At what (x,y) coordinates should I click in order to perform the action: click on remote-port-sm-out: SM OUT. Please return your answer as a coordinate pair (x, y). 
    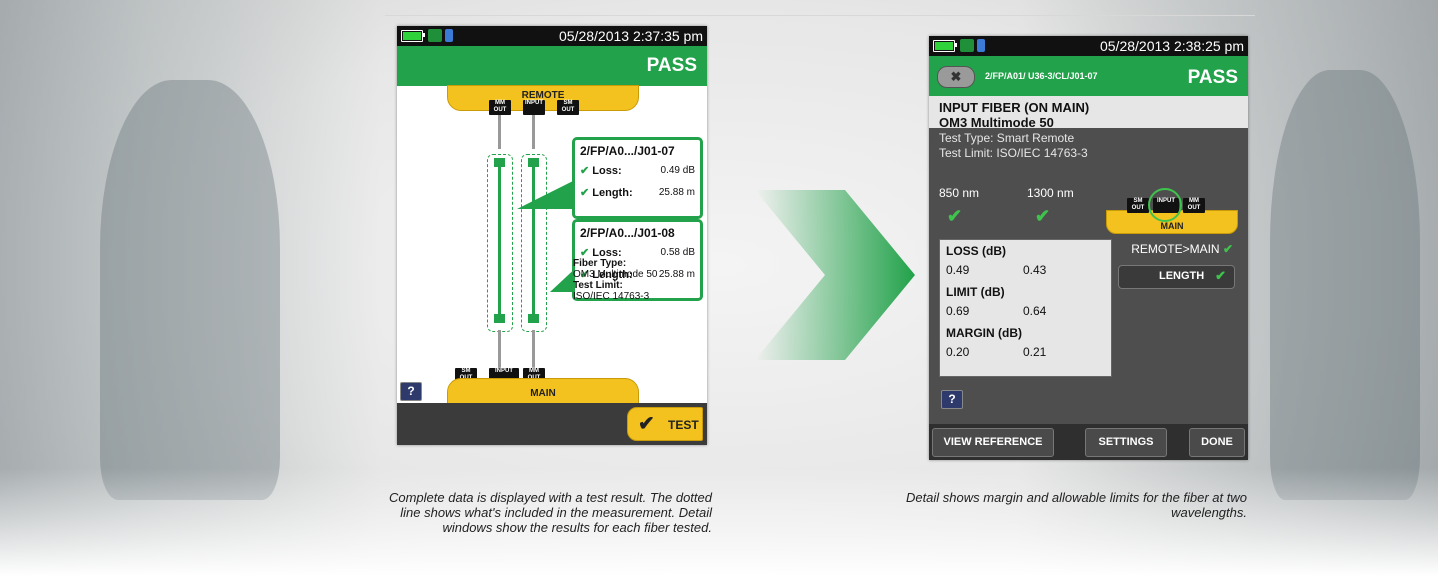
    Looking at the image, I should click on (568, 107).